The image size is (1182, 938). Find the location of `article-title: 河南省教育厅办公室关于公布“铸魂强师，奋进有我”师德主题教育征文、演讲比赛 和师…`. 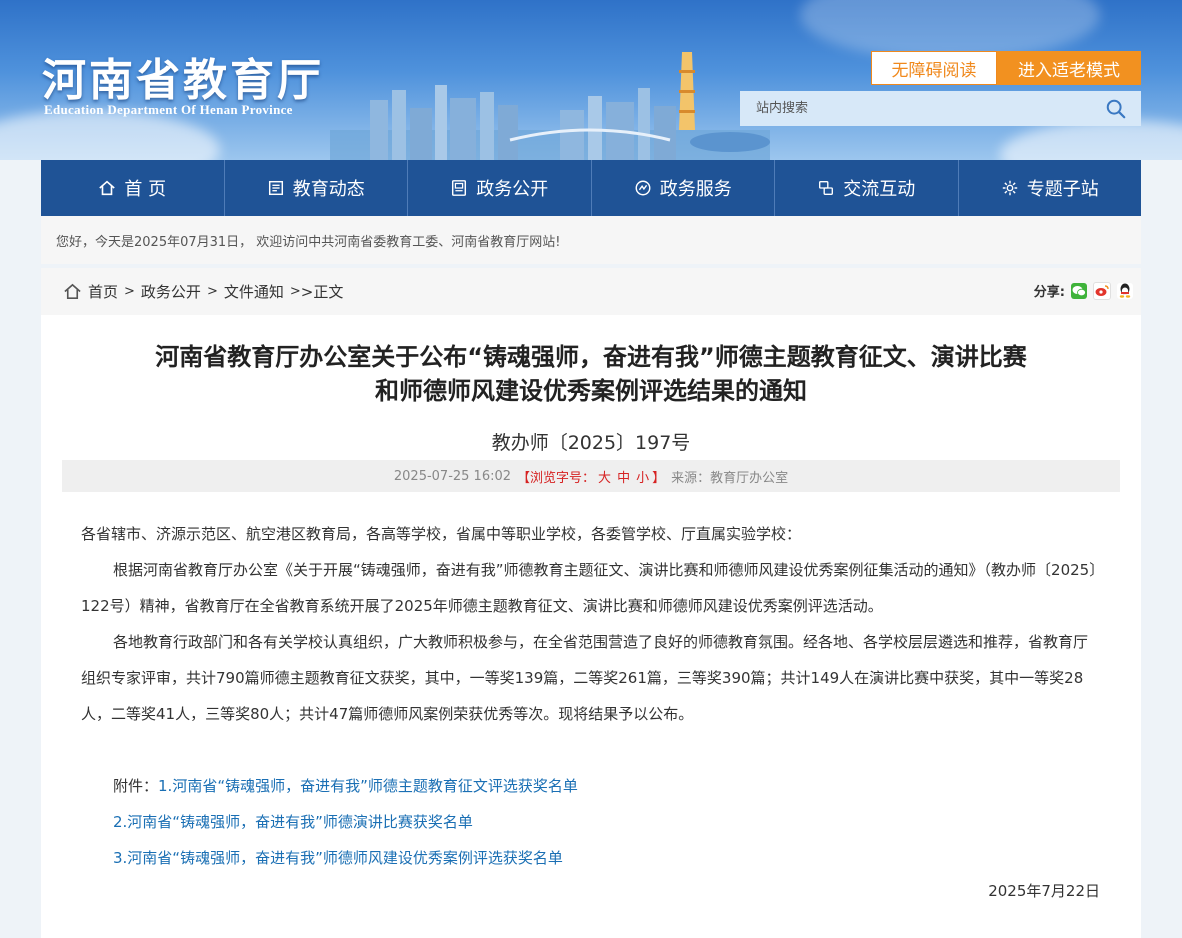

article-title: 河南省教育厅办公室关于公布“铸魂强师，奋进有我”师德主题教育征文、演讲比赛 和师… is located at coordinates (591, 374).